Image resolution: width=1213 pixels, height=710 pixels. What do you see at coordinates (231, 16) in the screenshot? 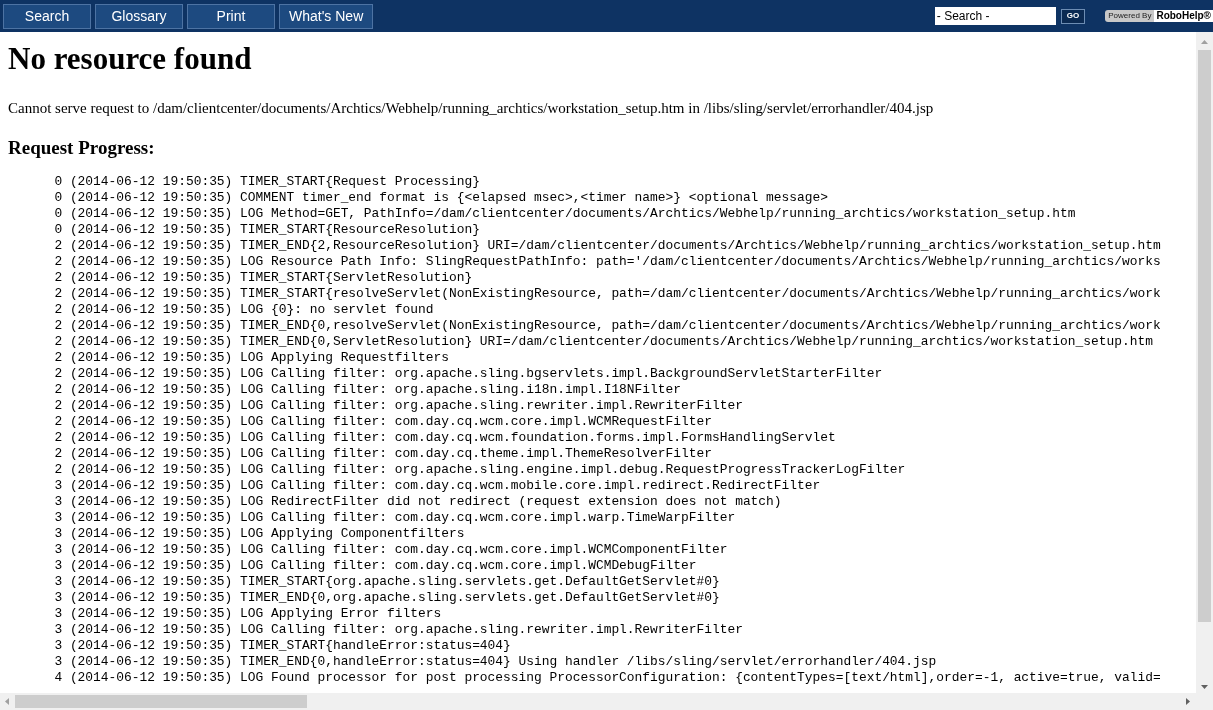
I see `toolbar-button: Print` at bounding box center [231, 16].